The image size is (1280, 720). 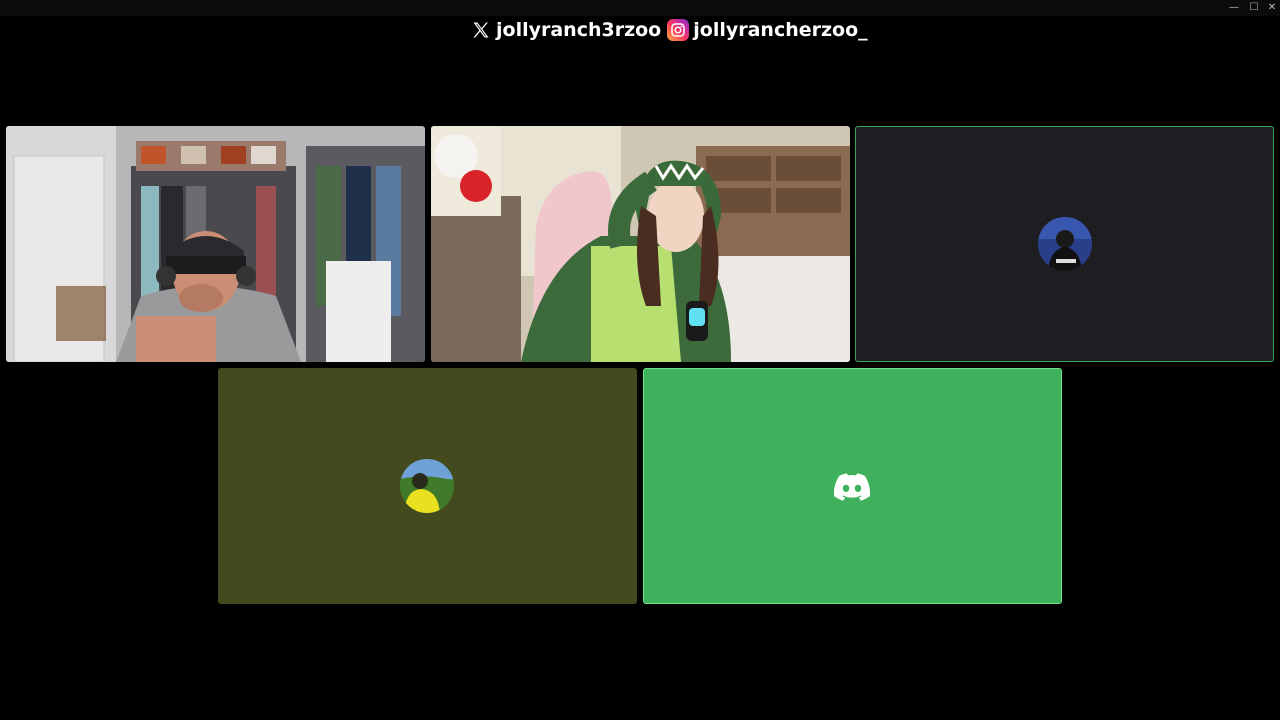 I want to click on maximize-icon: ☐, so click(x=1254, y=8).